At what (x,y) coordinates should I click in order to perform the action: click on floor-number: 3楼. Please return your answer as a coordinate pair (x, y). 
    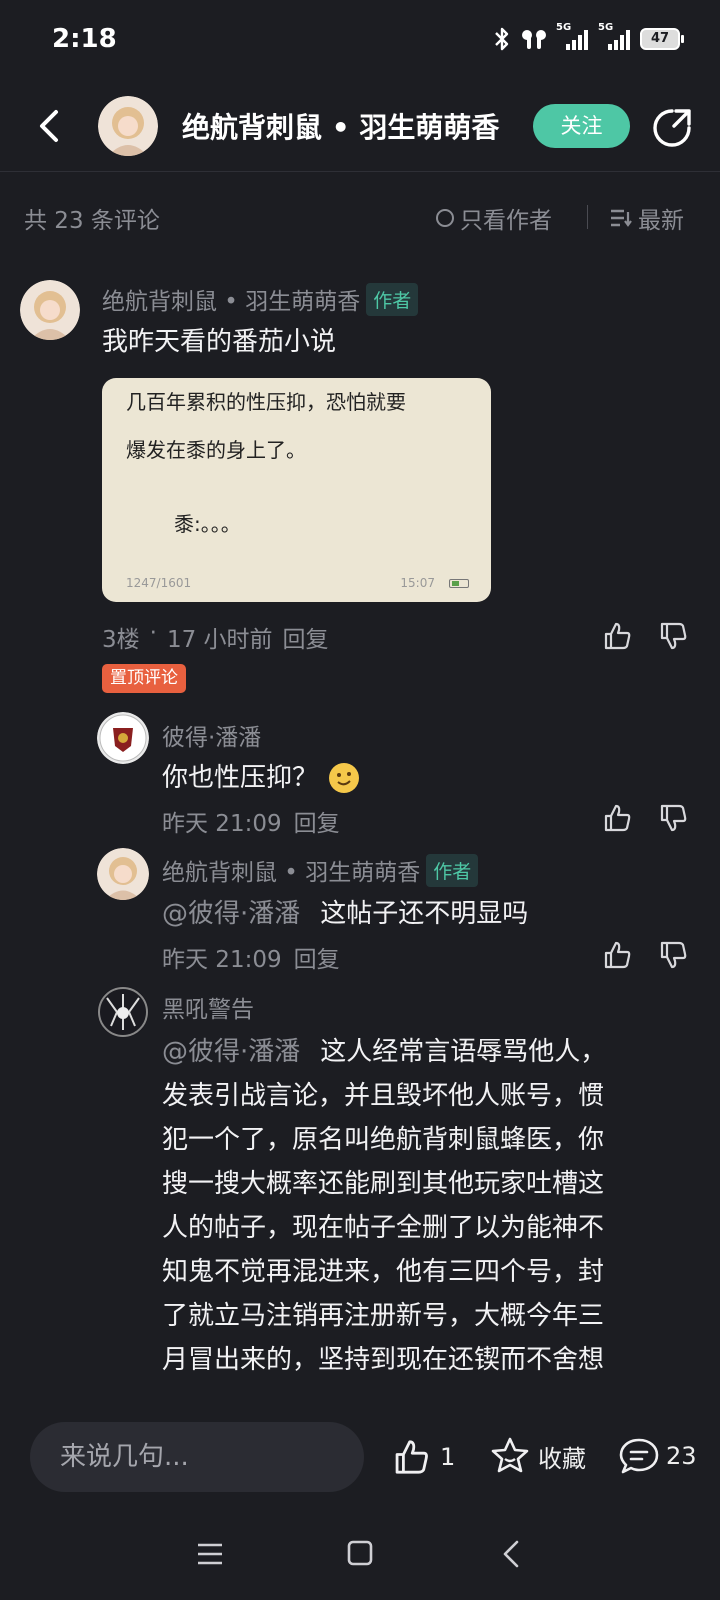
    Looking at the image, I should click on (121, 640).